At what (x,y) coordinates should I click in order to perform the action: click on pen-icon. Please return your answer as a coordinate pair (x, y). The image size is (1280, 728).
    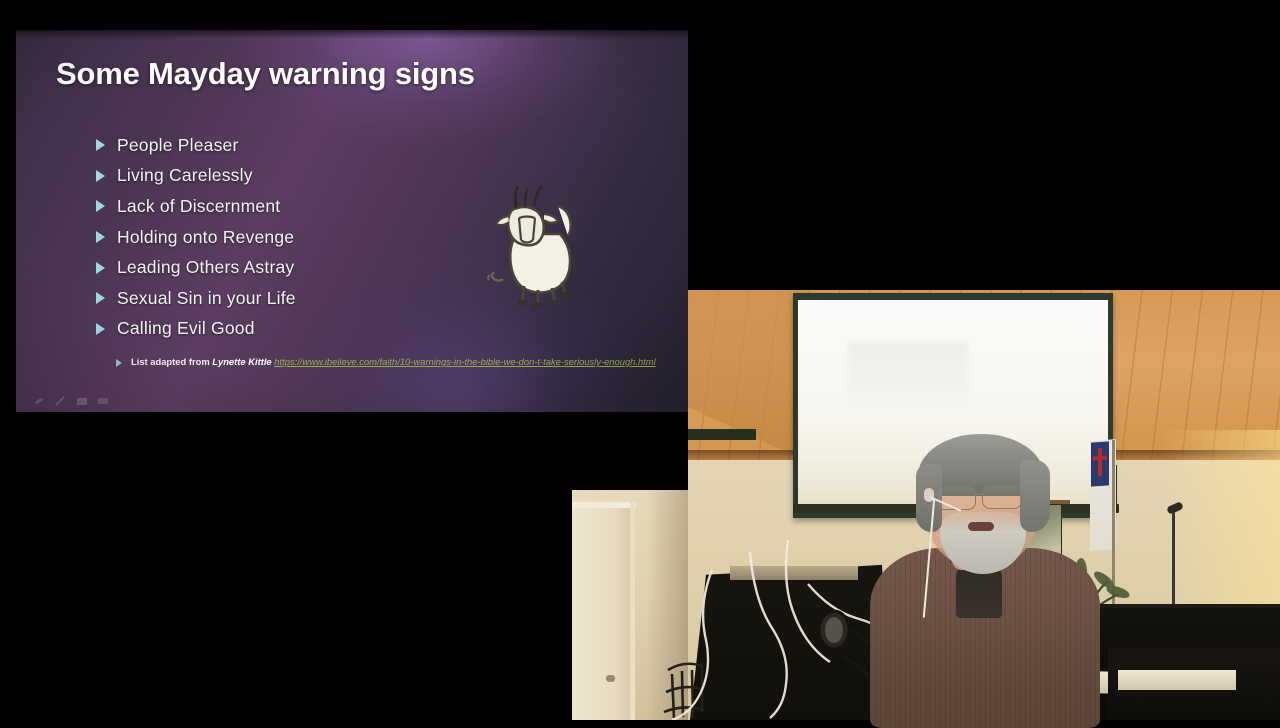
    Looking at the image, I should click on (61, 401).